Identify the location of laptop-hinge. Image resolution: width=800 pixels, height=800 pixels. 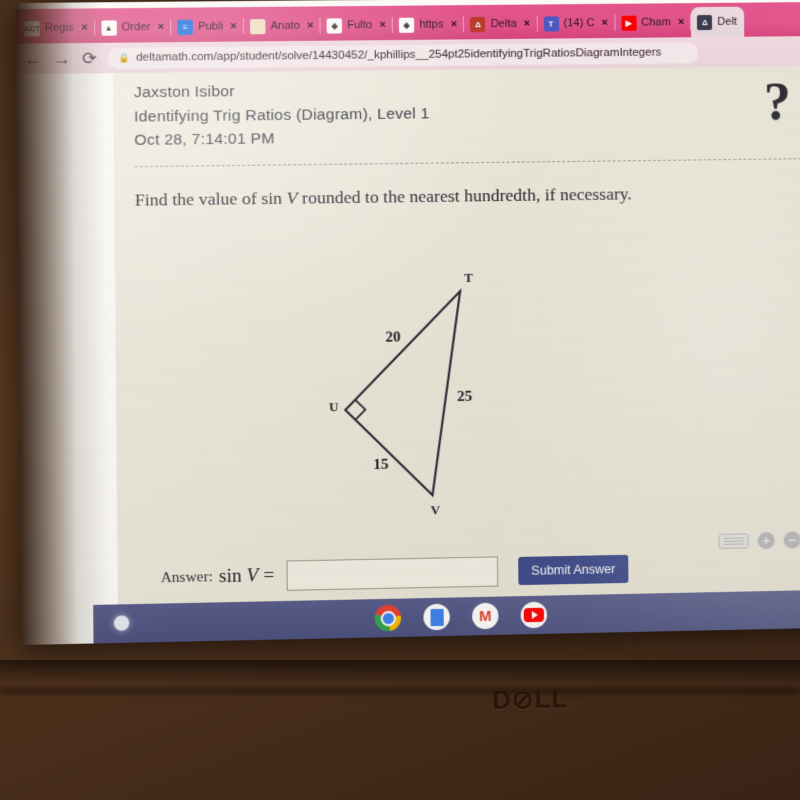
(400, 671).